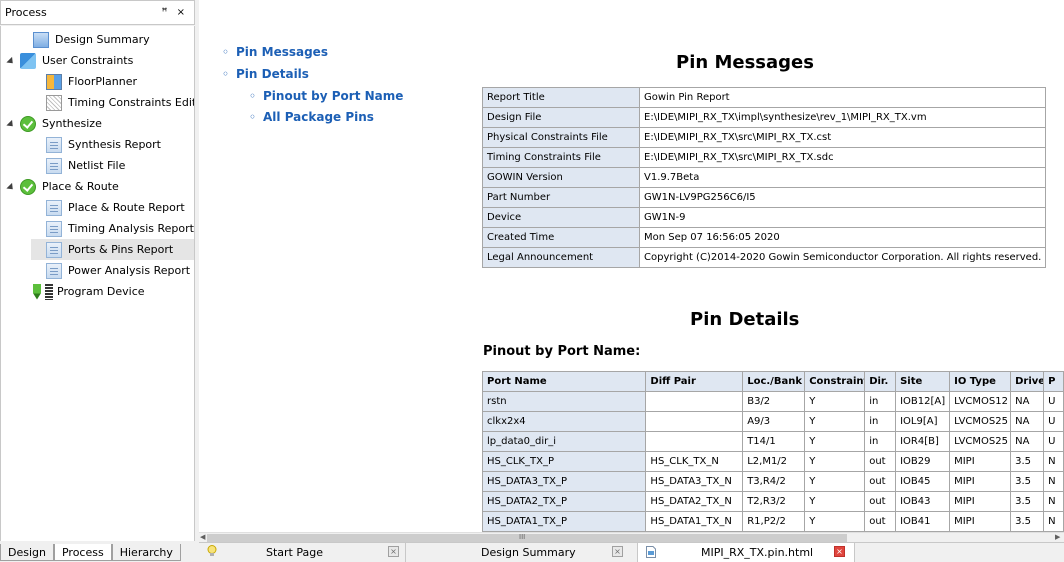  What do you see at coordinates (772, 441) in the screenshot?
I see `table-row: lp_data0_dir_i T14/1 Yin IOR4[B] LVCMOS25 NA U` at bounding box center [772, 441].